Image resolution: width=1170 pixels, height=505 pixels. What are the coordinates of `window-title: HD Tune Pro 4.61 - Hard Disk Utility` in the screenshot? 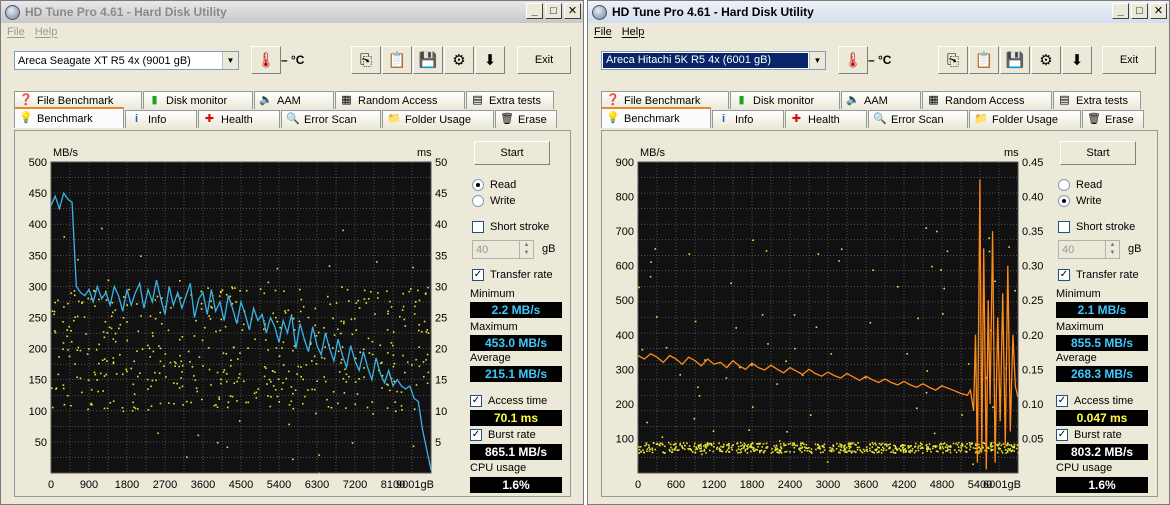 It's located at (126, 12).